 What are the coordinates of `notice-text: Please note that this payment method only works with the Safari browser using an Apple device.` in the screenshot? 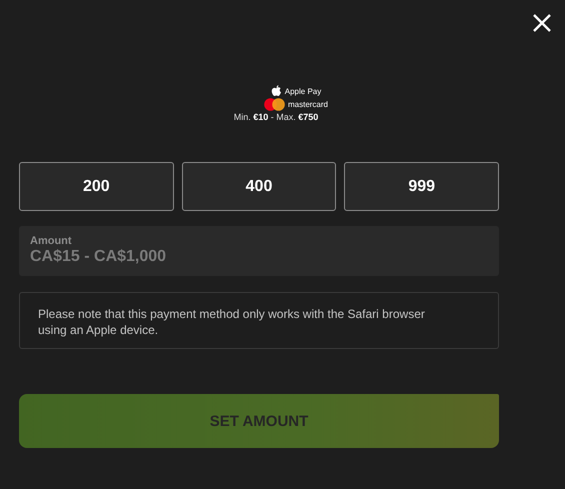 It's located at (259, 320).